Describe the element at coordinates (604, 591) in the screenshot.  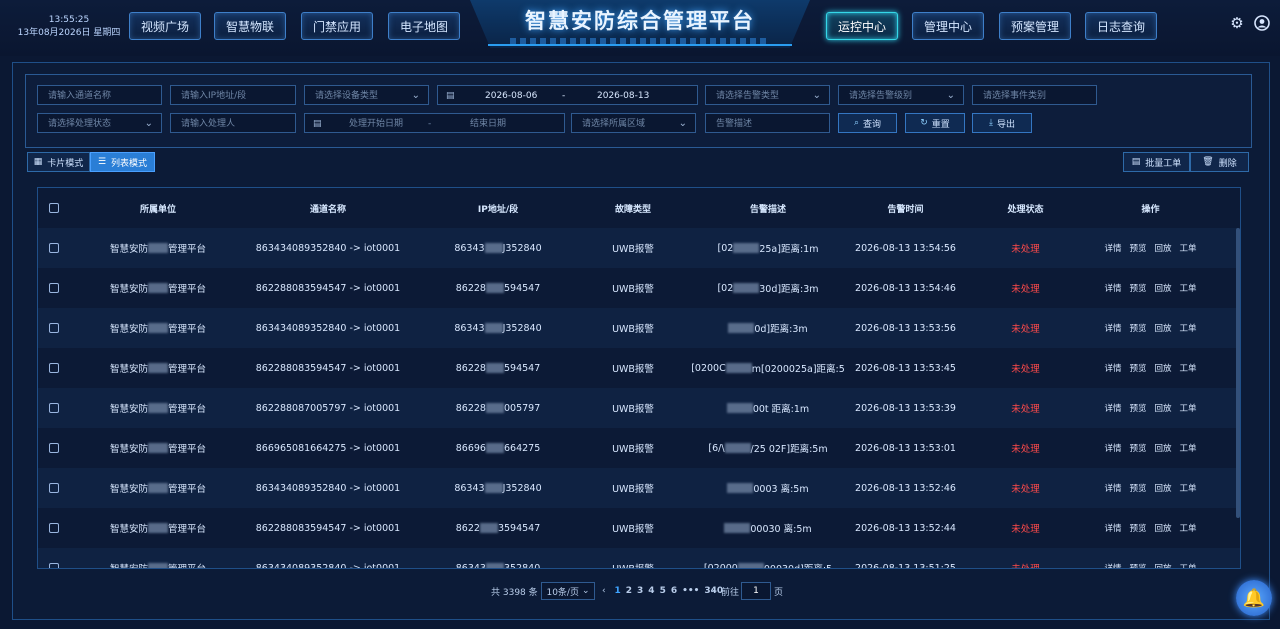
I see `prev-page-button: ‹` at that location.